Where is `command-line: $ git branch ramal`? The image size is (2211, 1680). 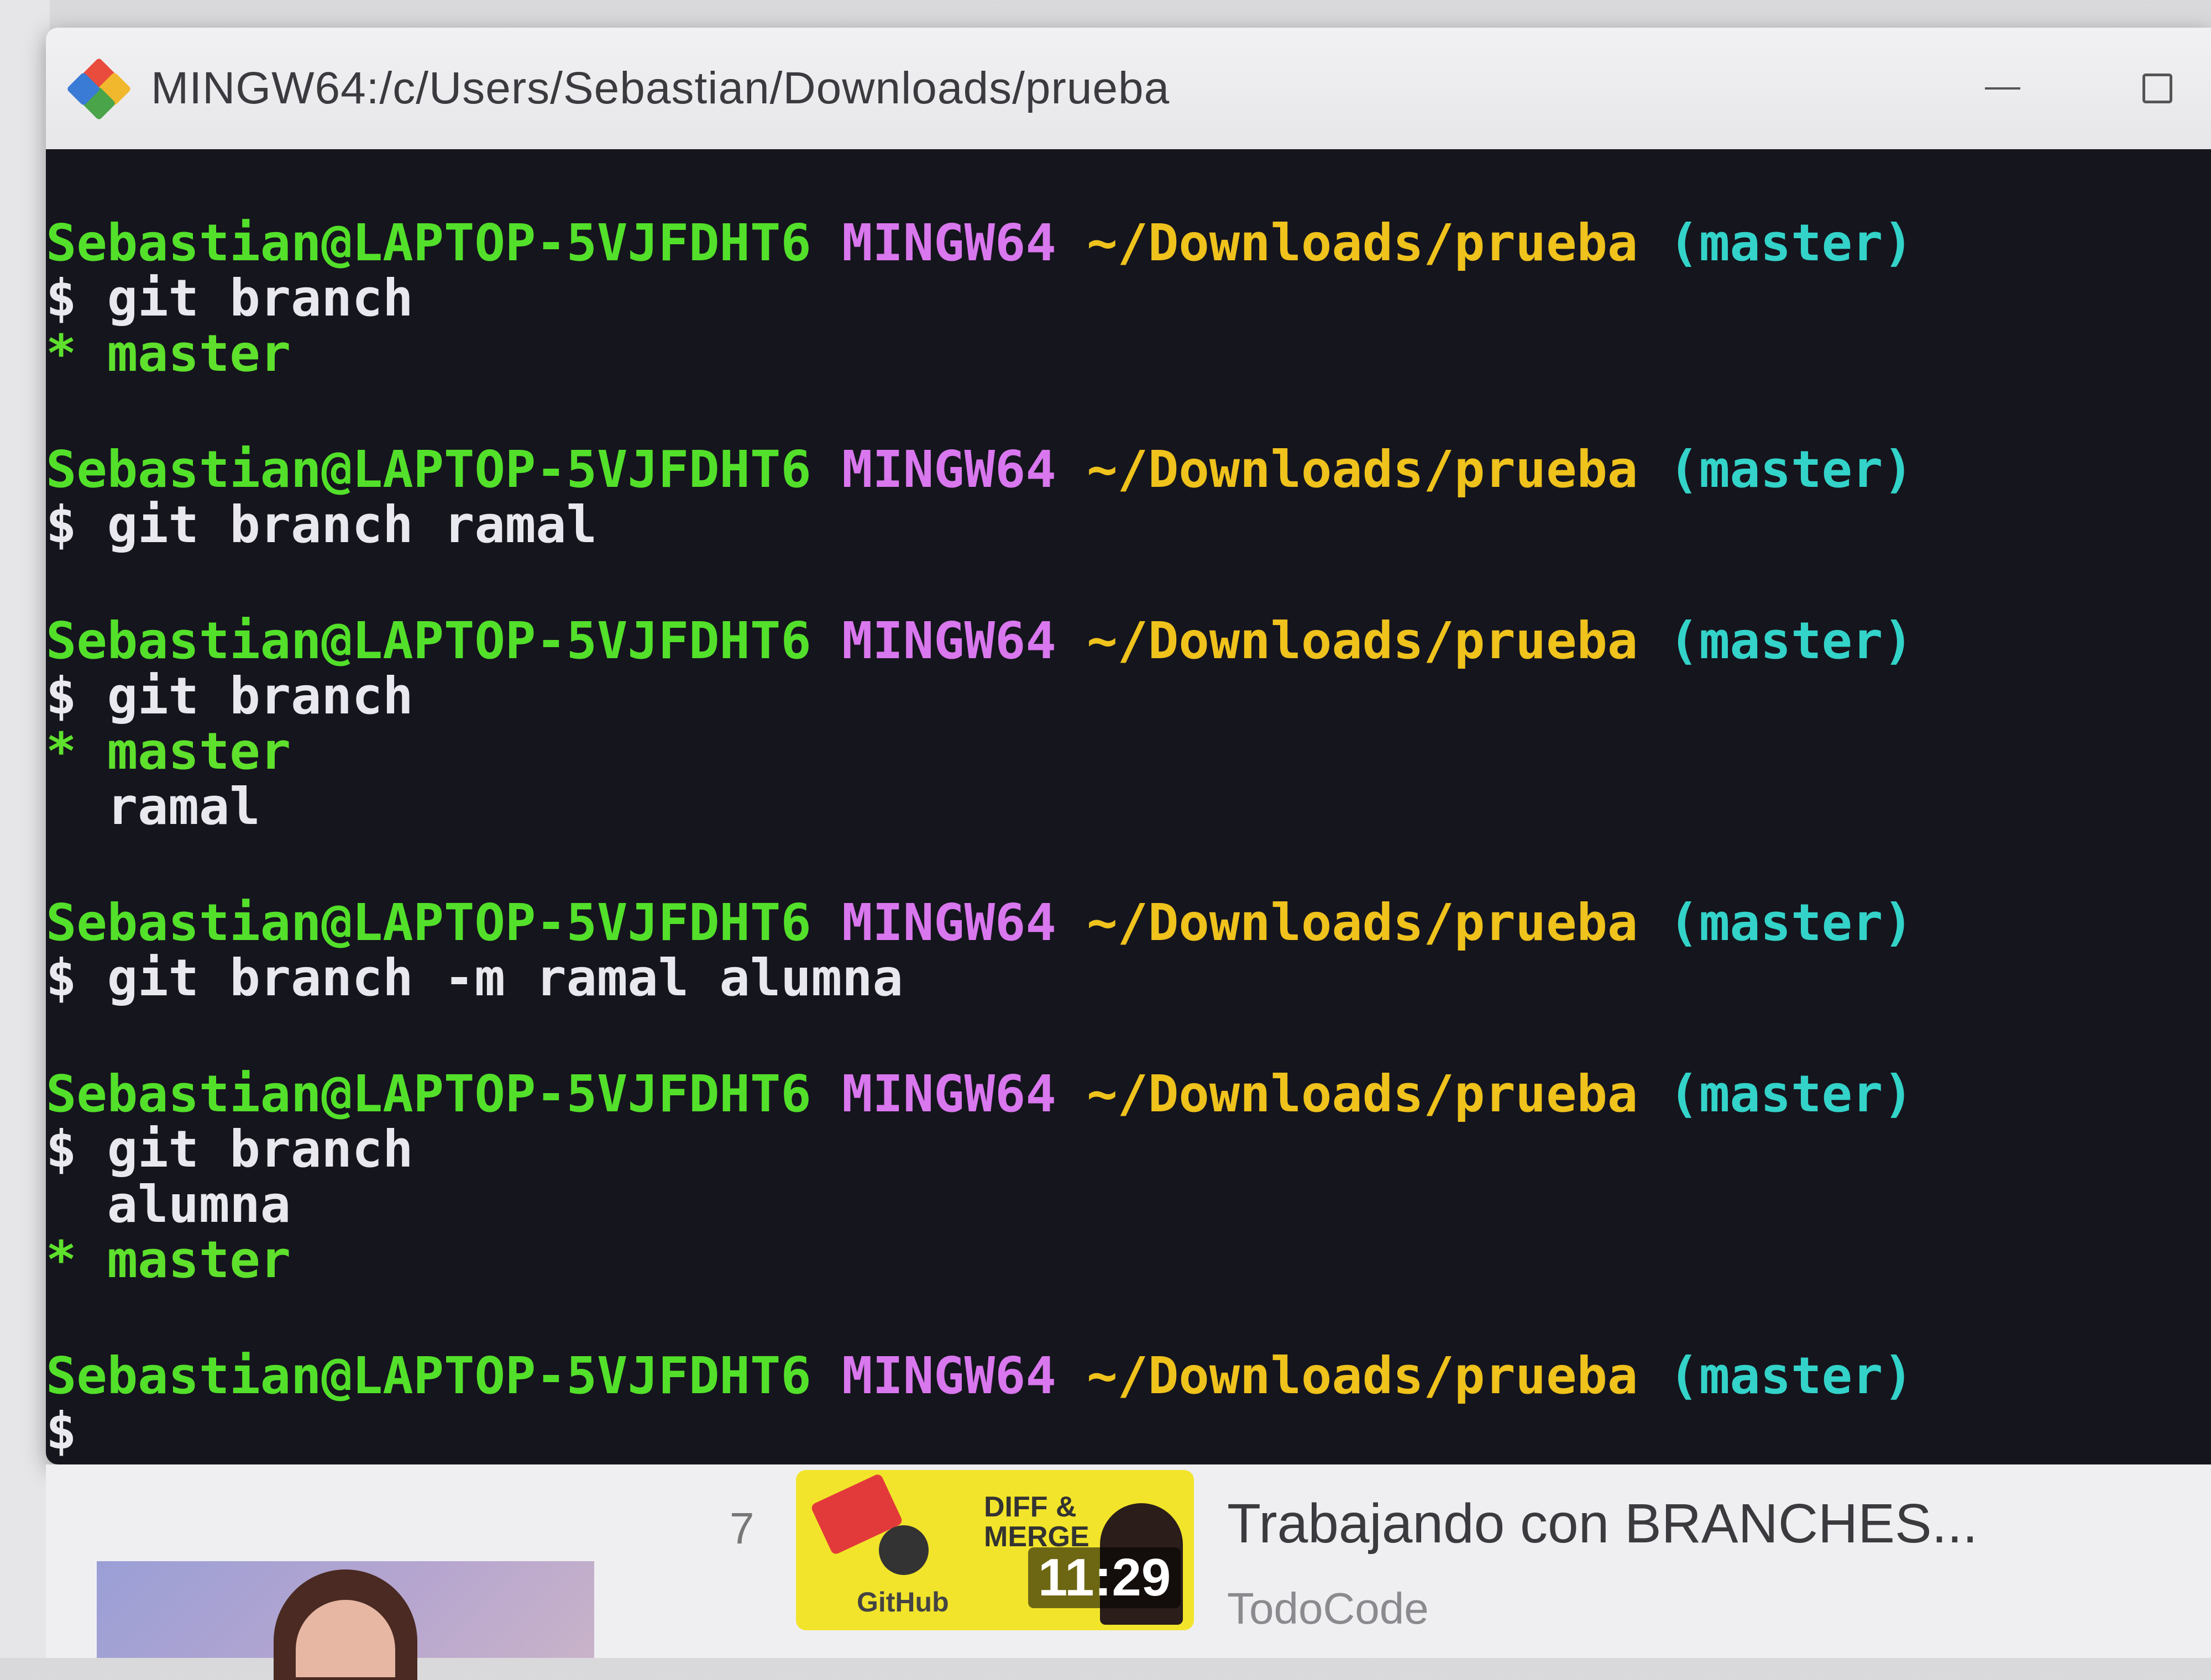 command-line: $ git branch ramal is located at coordinates (321, 524).